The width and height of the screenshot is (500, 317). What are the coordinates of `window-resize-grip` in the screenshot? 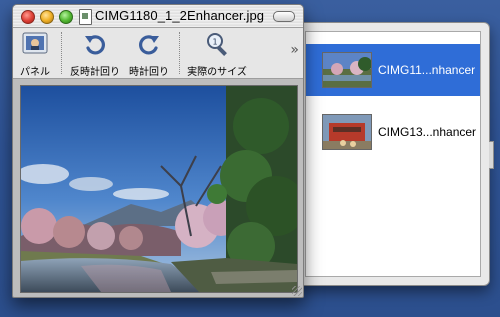 It's located at (297, 291).